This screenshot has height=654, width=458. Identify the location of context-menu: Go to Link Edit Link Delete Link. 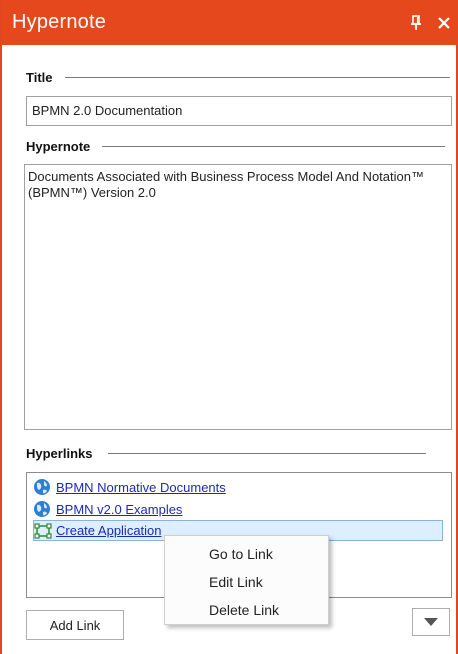
(246, 580).